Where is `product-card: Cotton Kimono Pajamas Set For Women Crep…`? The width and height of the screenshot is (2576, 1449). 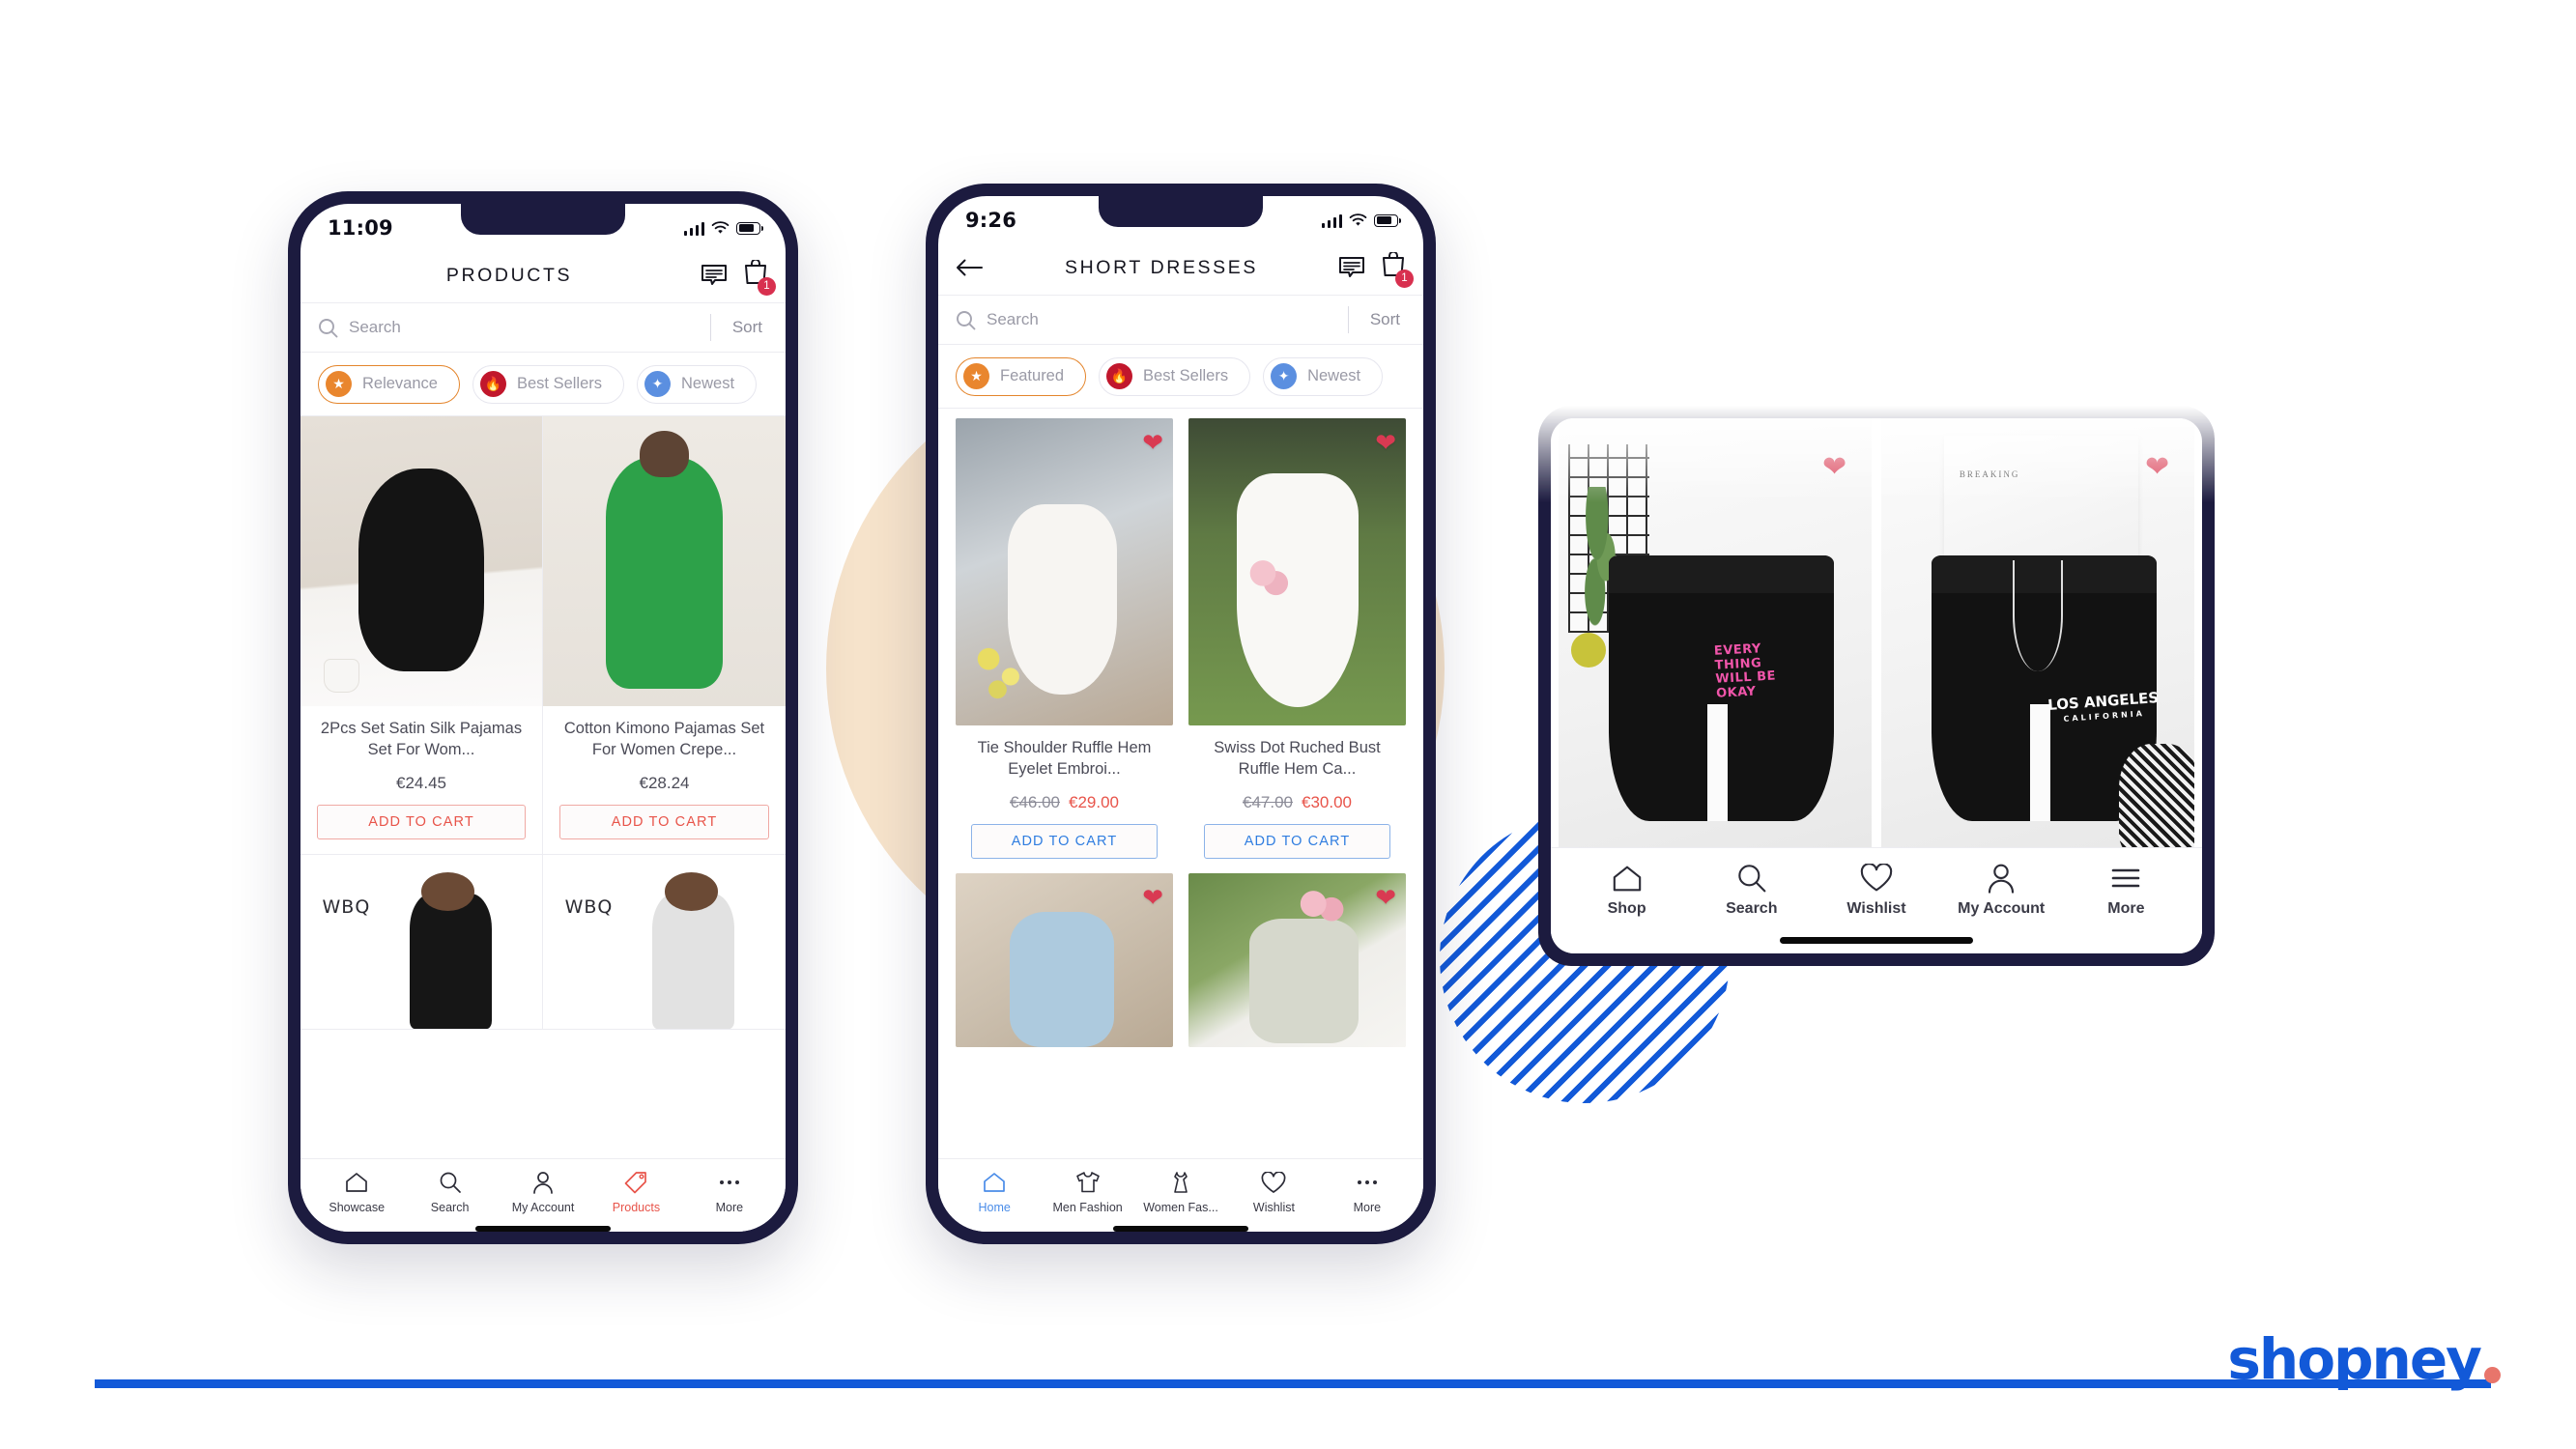 product-card: Cotton Kimono Pajamas Set For Women Crep… is located at coordinates (665, 635).